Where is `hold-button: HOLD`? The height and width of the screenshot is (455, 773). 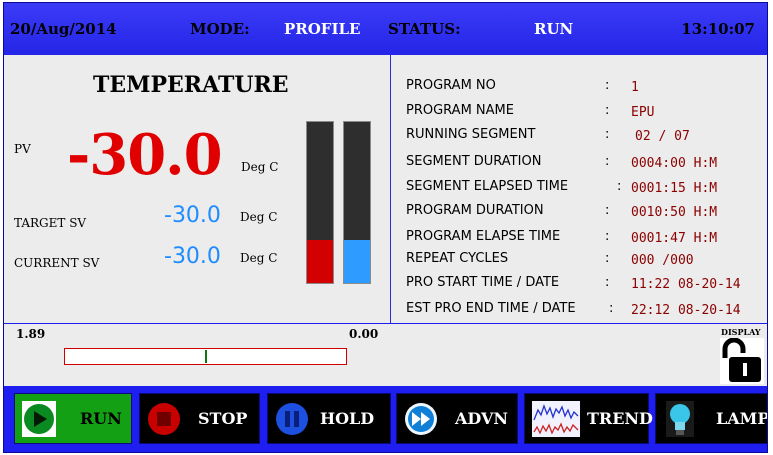 hold-button: HOLD is located at coordinates (329, 418).